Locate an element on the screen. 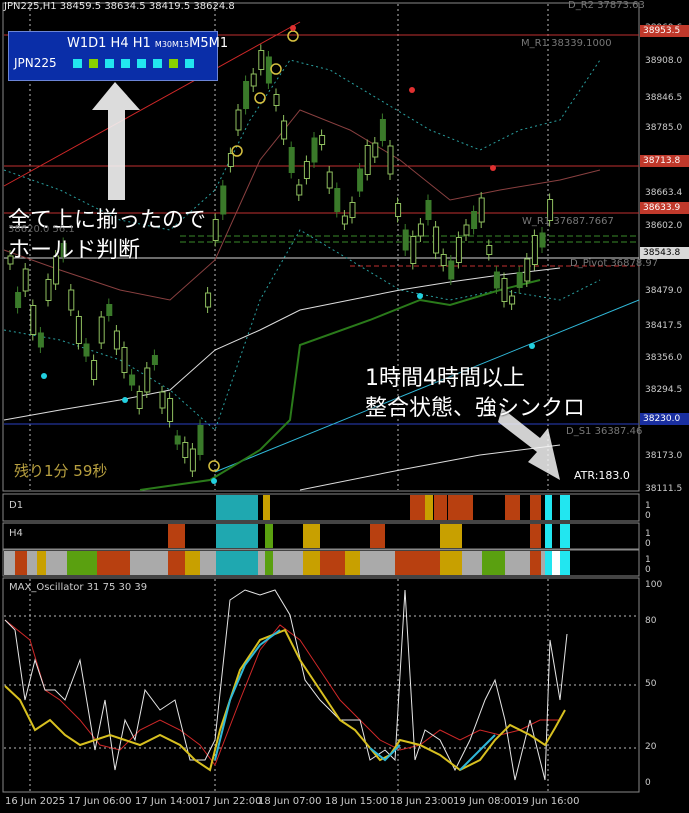  price-tick: 38479.0 is located at coordinates (664, 291).